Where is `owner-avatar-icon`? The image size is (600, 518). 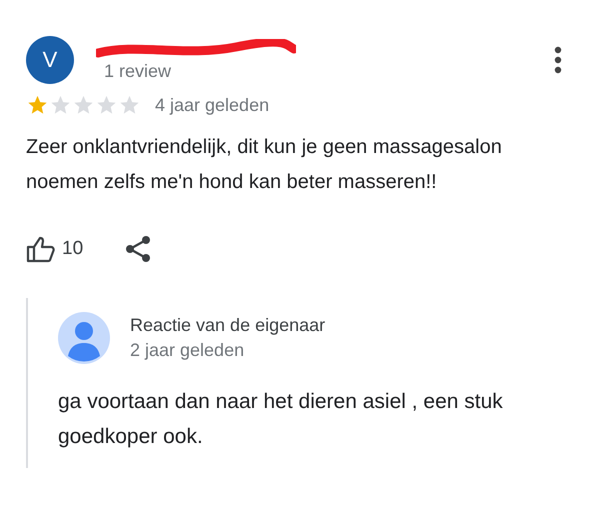 owner-avatar-icon is located at coordinates (84, 338).